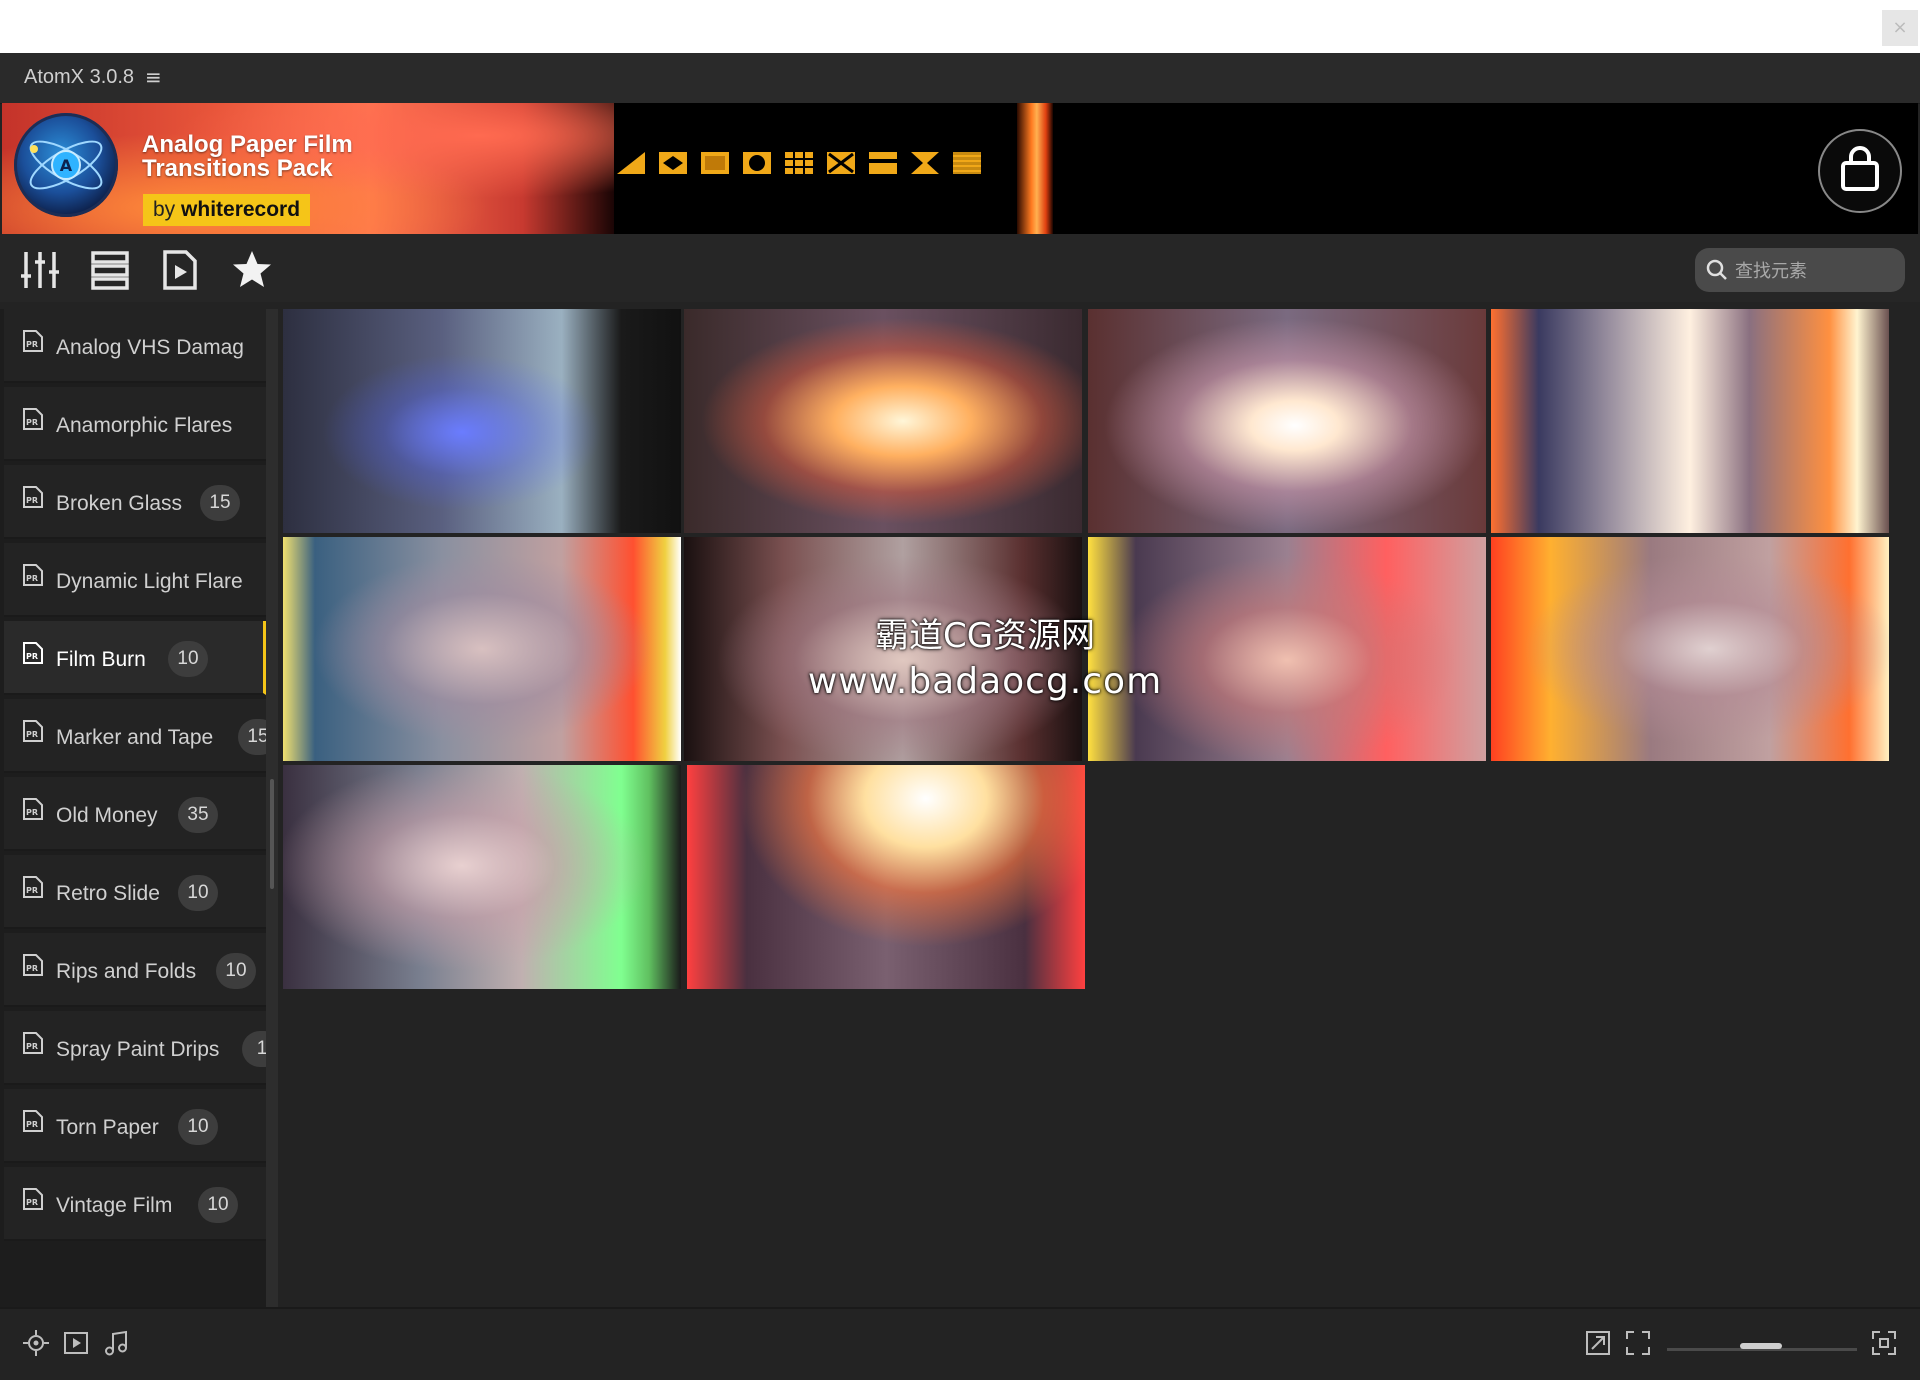 The width and height of the screenshot is (1920, 1380). Describe the element at coordinates (135, 658) in the screenshot. I see `sidebar-item-film-burn: PR Film Burn 10` at that location.